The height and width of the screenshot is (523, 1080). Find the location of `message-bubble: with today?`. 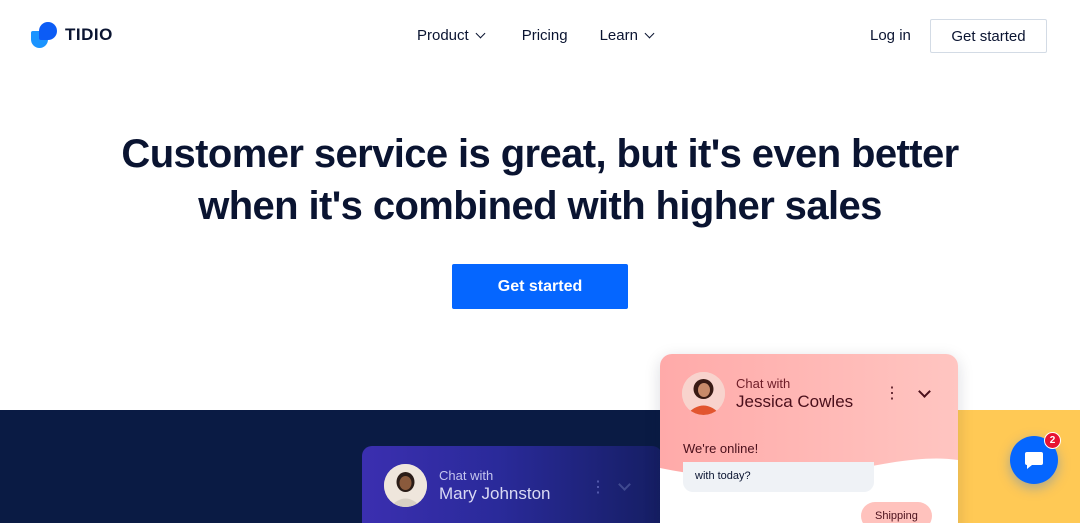

message-bubble: with today? is located at coordinates (778, 477).